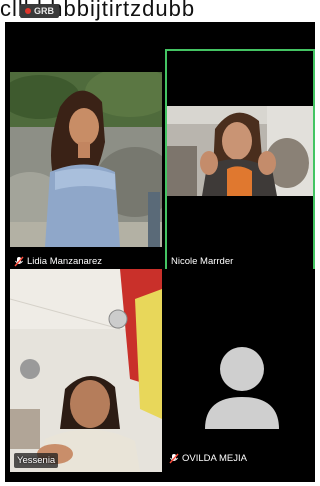 The image size is (320, 486). I want to click on participant-name-tag: Nicole Marrder, so click(202, 261).